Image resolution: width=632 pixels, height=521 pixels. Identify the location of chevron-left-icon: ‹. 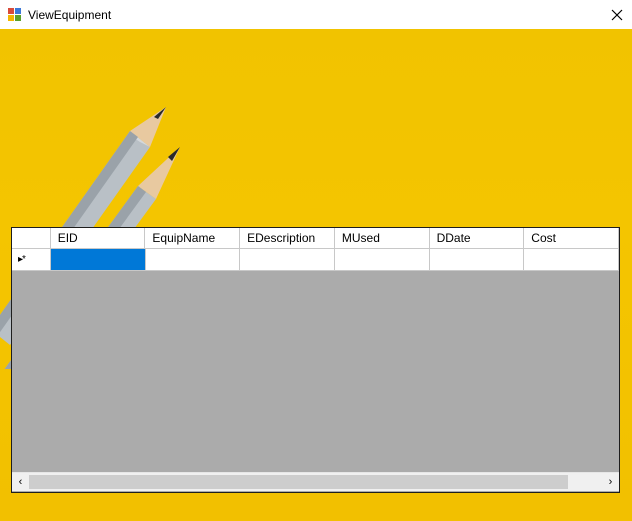
(20, 482).